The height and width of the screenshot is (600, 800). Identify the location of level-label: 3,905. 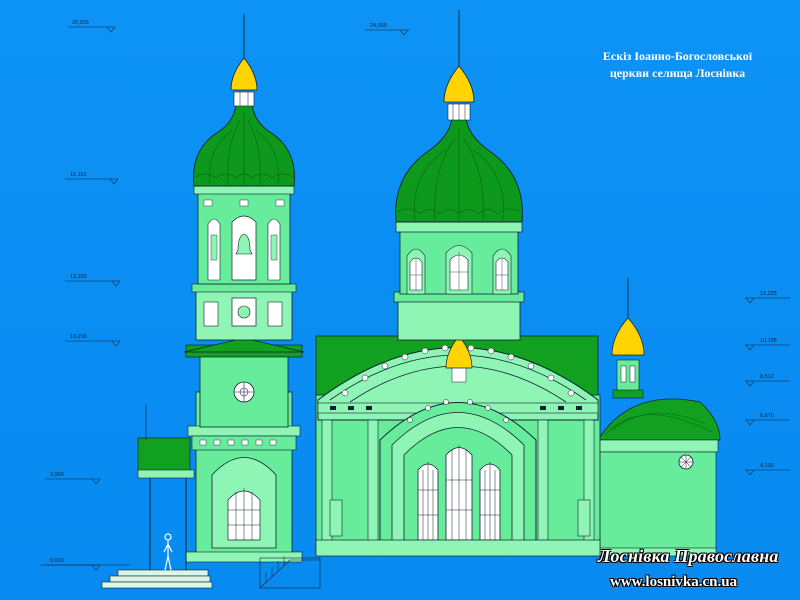
(57, 475).